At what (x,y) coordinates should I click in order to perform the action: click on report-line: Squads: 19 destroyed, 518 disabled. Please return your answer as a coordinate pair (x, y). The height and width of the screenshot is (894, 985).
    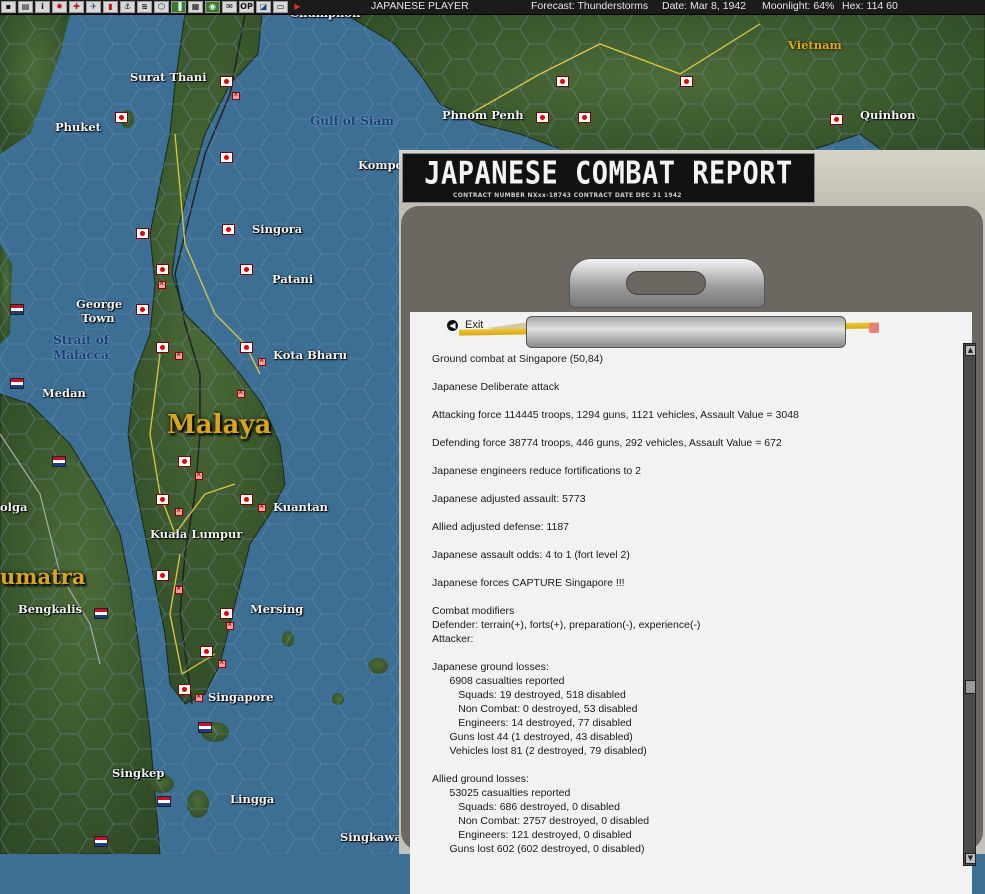
    Looking at the image, I should click on (529, 695).